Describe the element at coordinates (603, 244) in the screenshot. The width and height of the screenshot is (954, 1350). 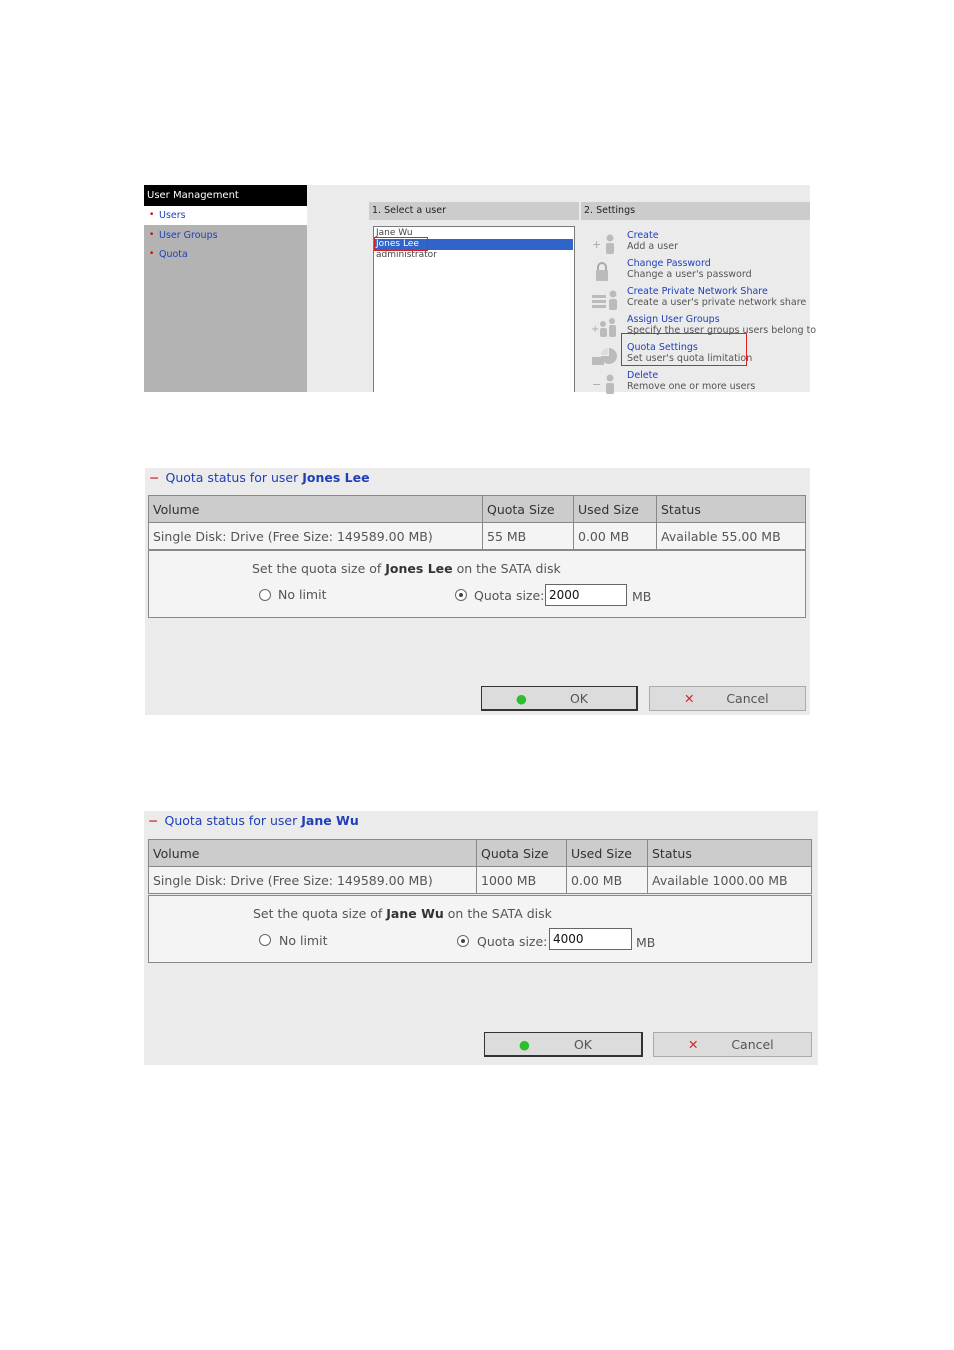
I see `user-add-icon: +` at that location.